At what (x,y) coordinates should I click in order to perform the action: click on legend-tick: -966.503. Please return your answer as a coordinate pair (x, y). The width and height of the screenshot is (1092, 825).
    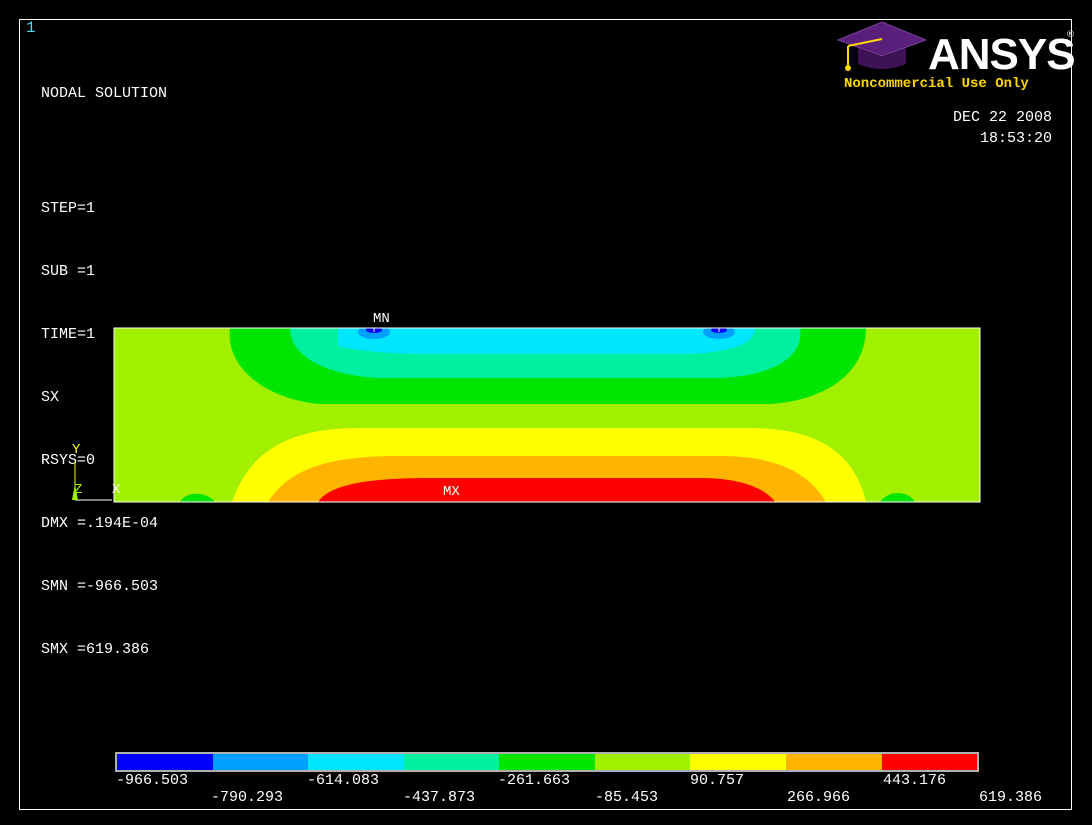
    Looking at the image, I should click on (152, 780).